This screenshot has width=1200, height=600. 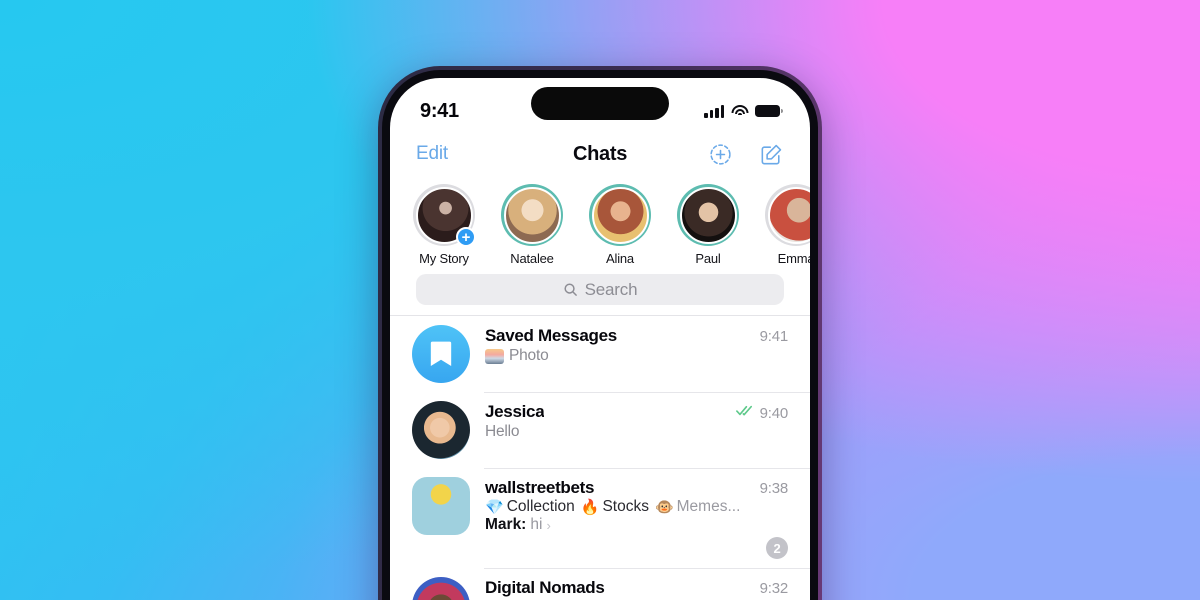 What do you see at coordinates (540, 506) in the screenshot?
I see `topic-tag-label: Collection` at bounding box center [540, 506].